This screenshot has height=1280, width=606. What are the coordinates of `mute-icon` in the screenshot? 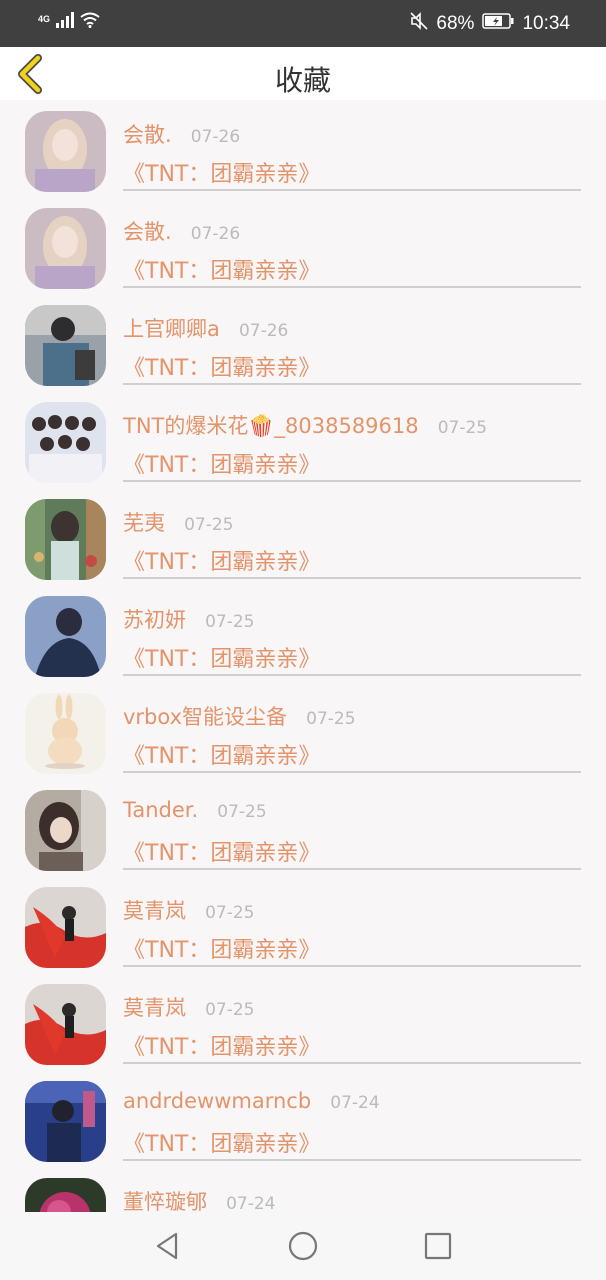 It's located at (419, 24).